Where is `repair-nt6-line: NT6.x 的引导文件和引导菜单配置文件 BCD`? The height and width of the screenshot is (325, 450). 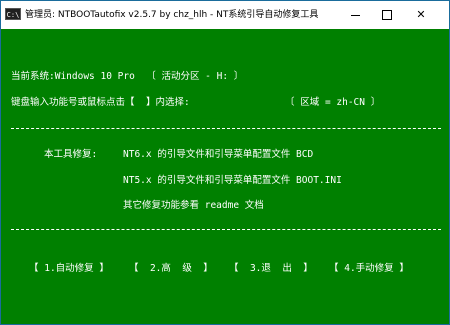 repair-nt6-line: NT6.x 的引导文件和引导菜单配置文件 BCD is located at coordinates (218, 154).